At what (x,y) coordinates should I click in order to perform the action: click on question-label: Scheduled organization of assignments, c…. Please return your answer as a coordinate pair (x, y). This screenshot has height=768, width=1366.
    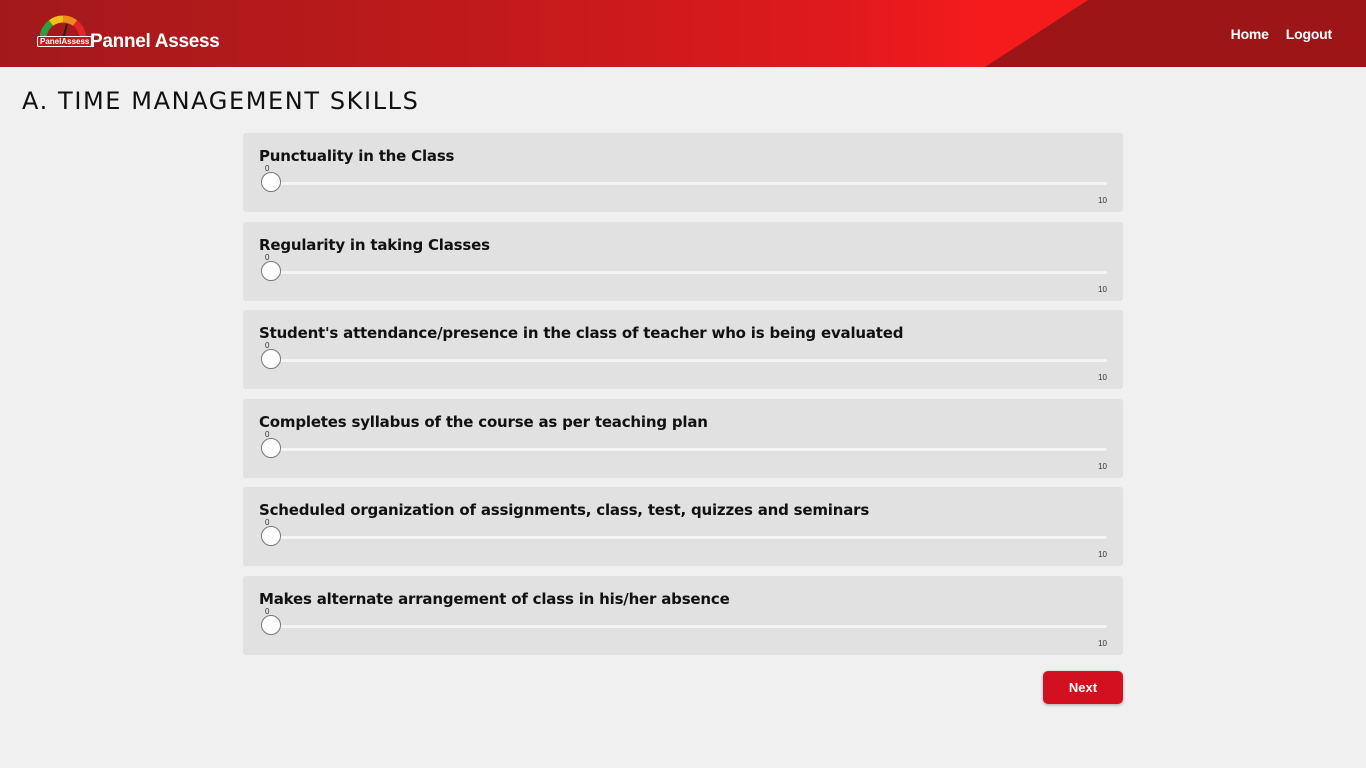
    Looking at the image, I should click on (564, 510).